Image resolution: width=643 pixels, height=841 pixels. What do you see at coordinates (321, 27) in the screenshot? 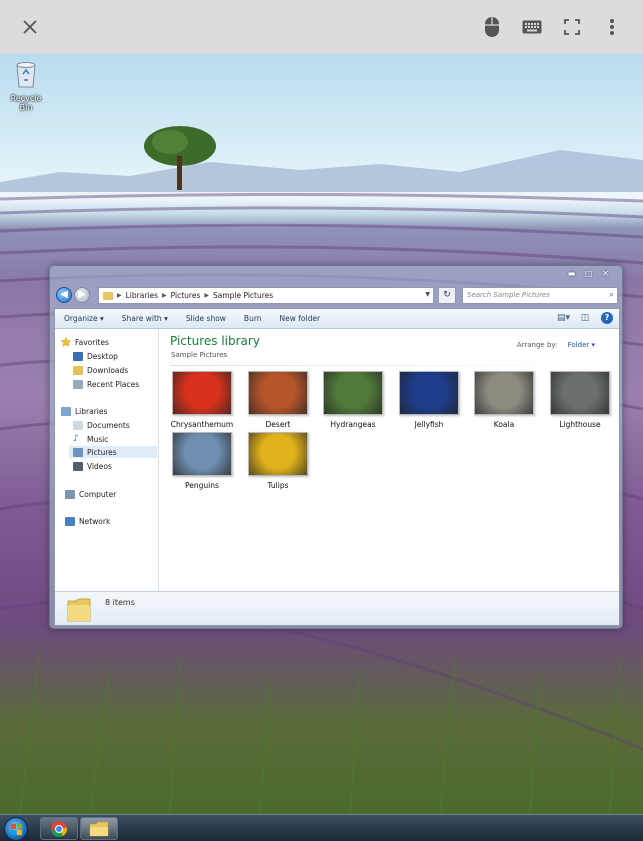
I see `viewer-toolbar` at bounding box center [321, 27].